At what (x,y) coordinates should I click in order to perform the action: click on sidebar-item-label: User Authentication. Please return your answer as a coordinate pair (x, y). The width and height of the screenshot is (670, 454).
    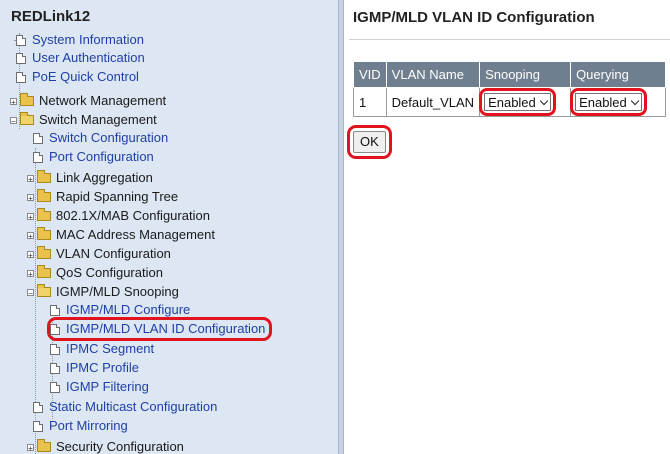
    Looking at the image, I should click on (88, 57).